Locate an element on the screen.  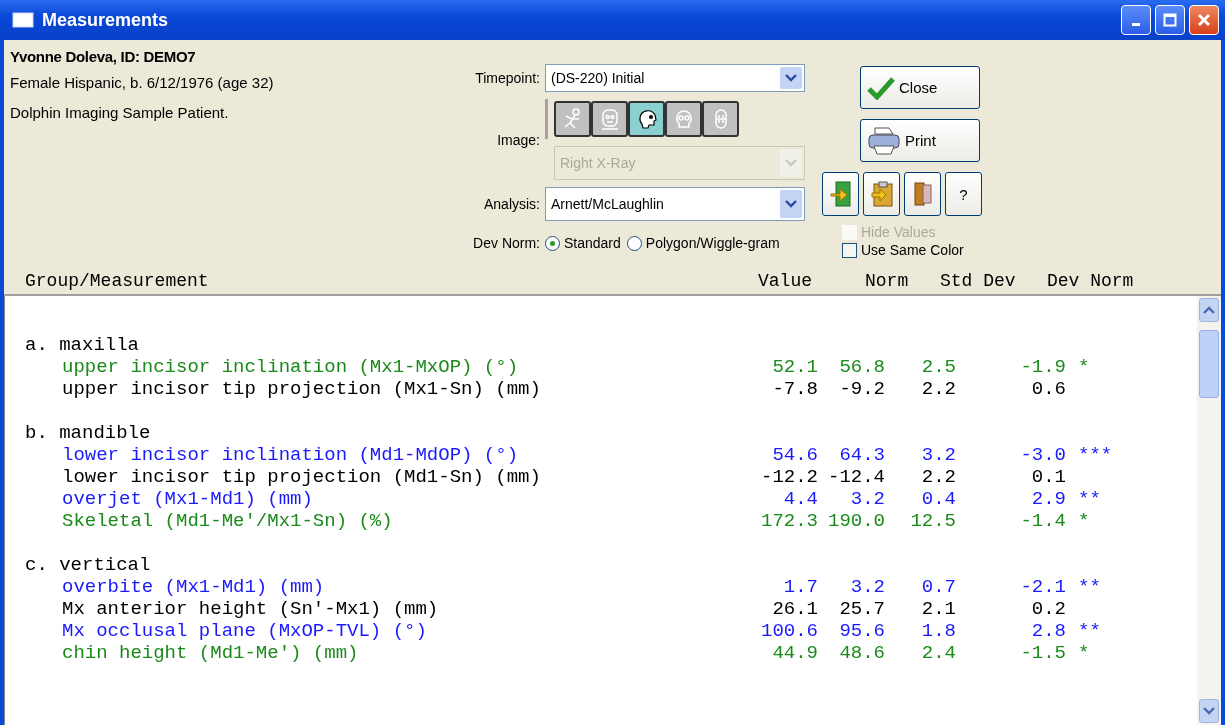
maximize-button is located at coordinates (1170, 20).